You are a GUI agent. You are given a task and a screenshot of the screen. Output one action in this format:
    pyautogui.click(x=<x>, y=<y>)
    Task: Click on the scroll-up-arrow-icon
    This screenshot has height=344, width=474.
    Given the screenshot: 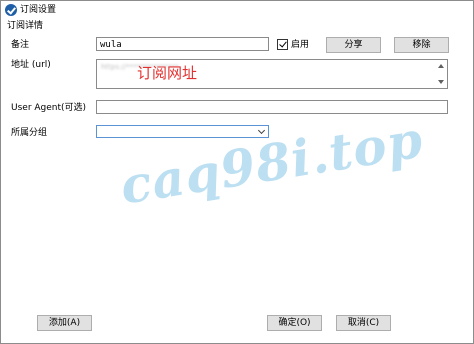 What is the action you would take?
    pyautogui.click(x=441, y=66)
    